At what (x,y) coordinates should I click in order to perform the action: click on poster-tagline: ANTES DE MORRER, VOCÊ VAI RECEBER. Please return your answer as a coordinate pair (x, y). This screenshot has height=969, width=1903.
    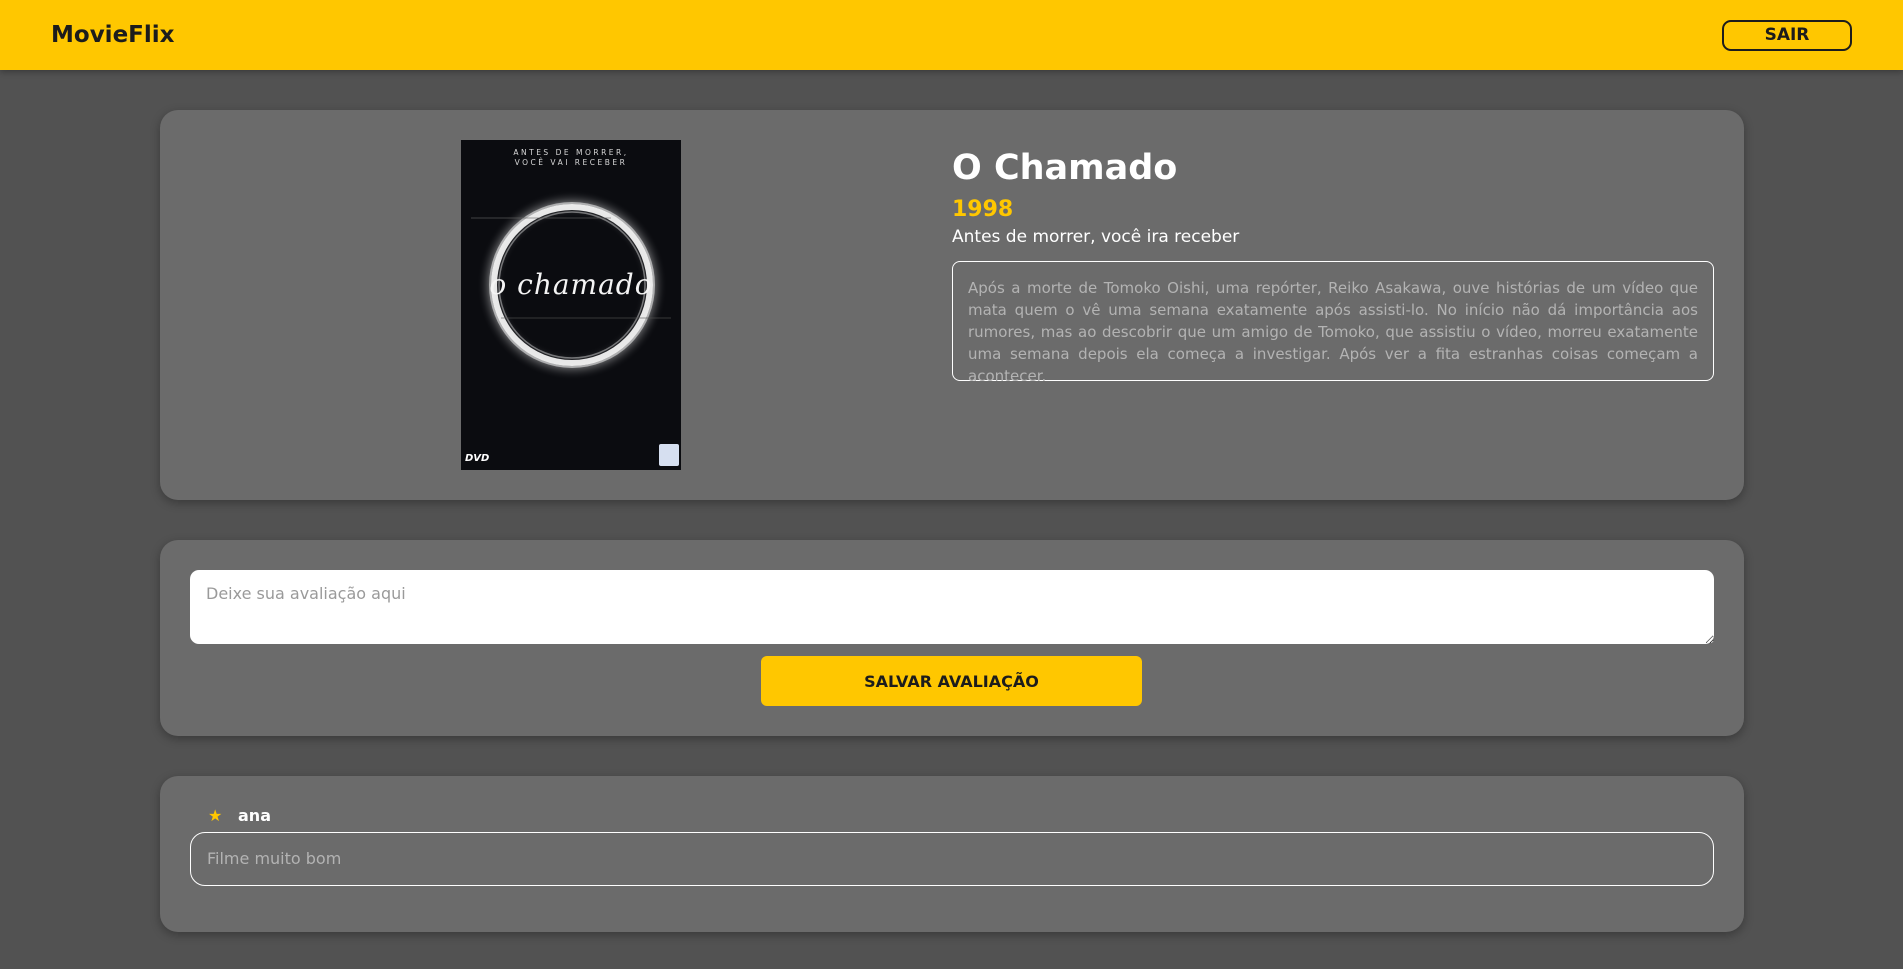
    Looking at the image, I should click on (571, 157).